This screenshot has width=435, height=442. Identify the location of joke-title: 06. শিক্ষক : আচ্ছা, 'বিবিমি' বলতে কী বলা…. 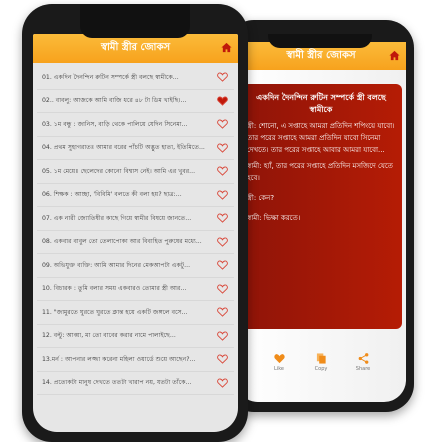
(112, 195).